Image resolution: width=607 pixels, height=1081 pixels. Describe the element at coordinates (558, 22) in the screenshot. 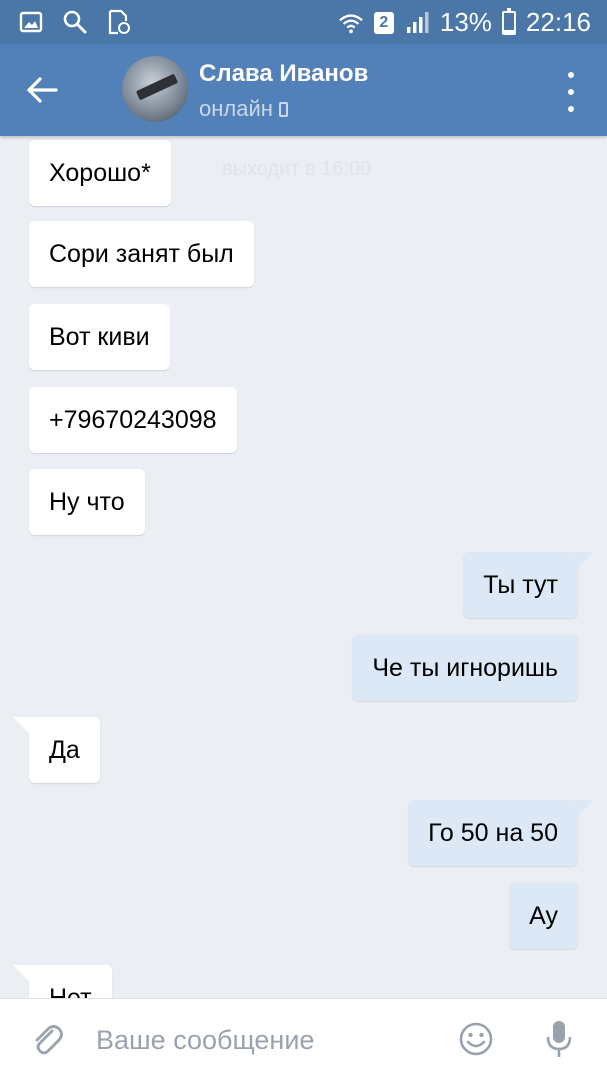

I see `clock: 22:16` at that location.